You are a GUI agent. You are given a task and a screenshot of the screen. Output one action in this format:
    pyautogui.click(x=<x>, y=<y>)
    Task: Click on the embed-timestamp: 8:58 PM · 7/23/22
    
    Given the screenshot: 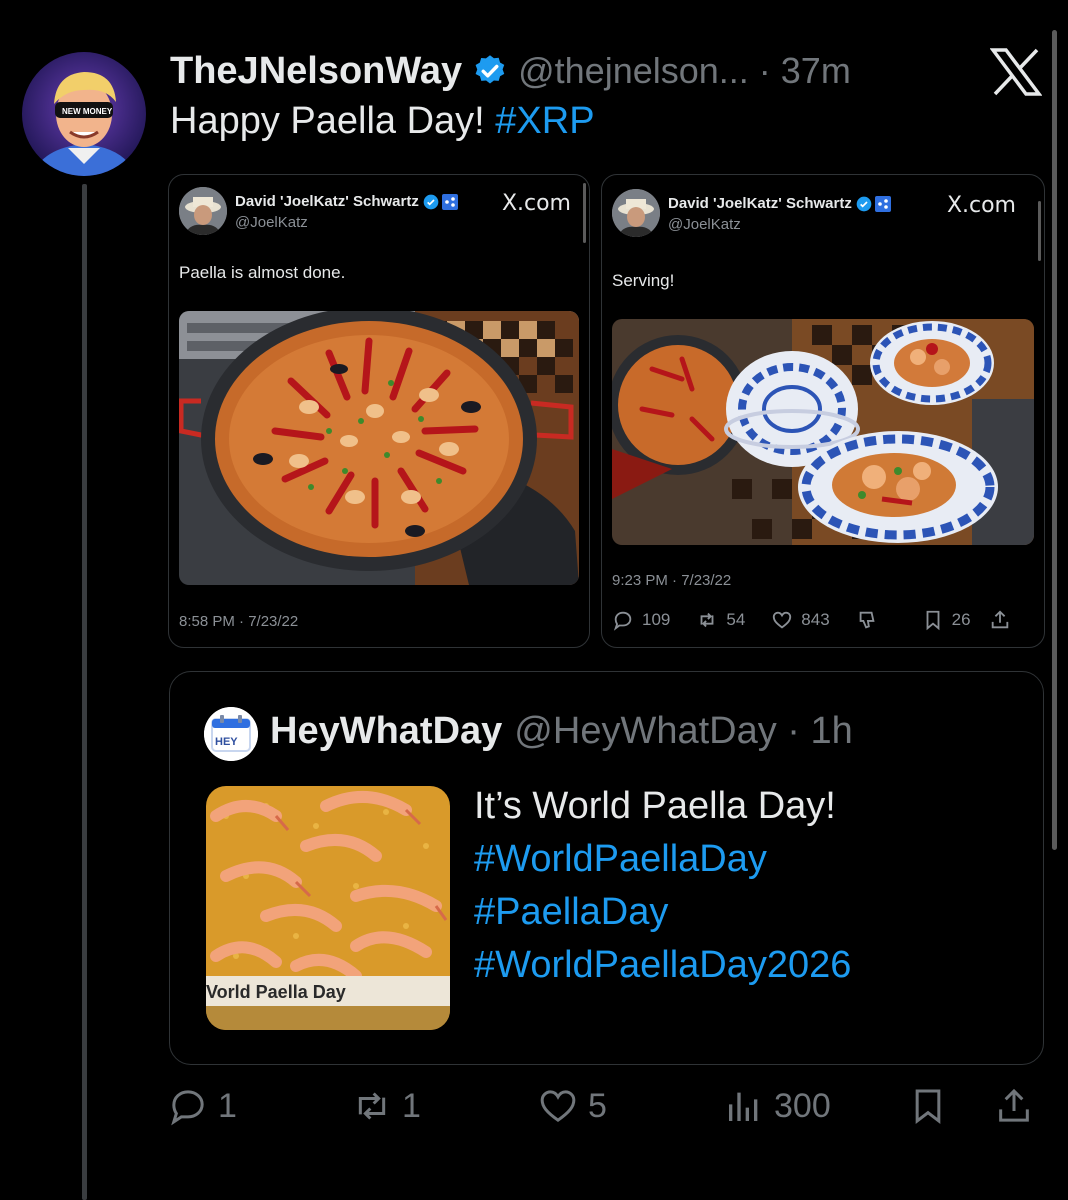 What is the action you would take?
    pyautogui.click(x=239, y=621)
    